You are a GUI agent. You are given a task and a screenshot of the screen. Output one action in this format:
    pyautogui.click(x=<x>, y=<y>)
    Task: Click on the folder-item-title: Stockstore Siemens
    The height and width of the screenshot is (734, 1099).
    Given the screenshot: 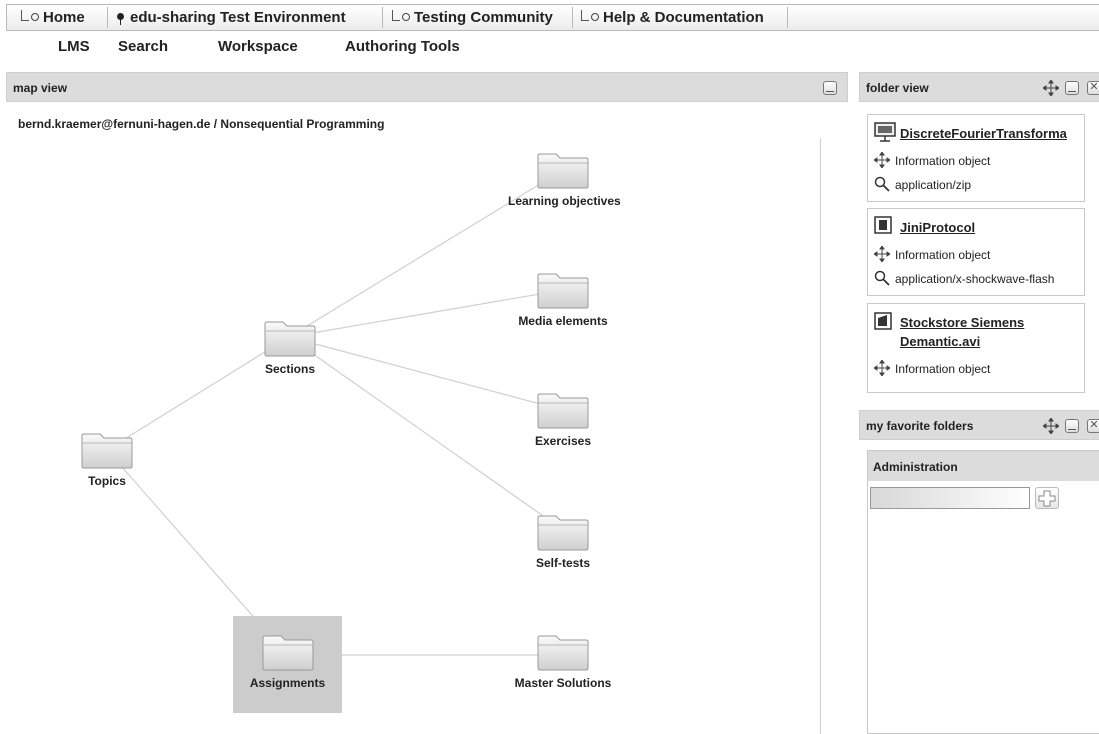 What is the action you would take?
    pyautogui.click(x=962, y=322)
    